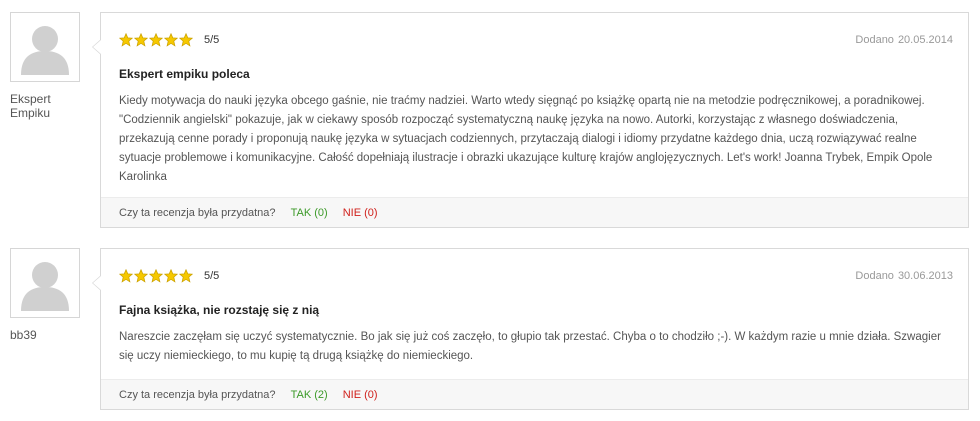  I want to click on review-author: Ekspert Empiku, so click(30, 106).